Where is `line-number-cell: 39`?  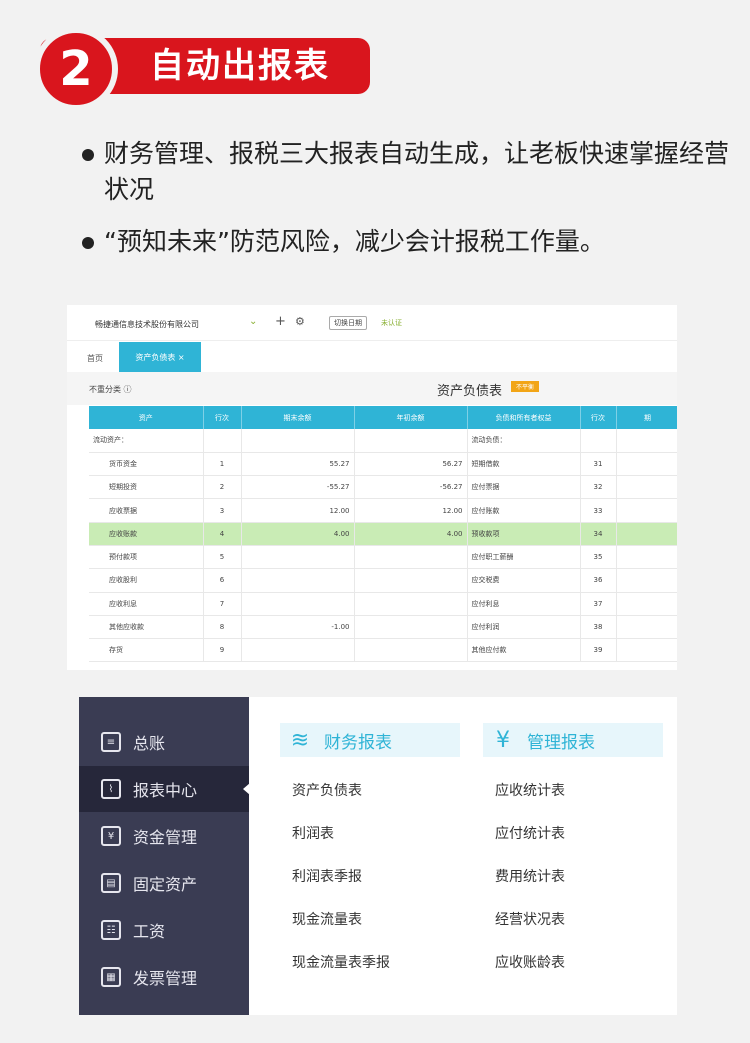 line-number-cell: 39 is located at coordinates (598, 650).